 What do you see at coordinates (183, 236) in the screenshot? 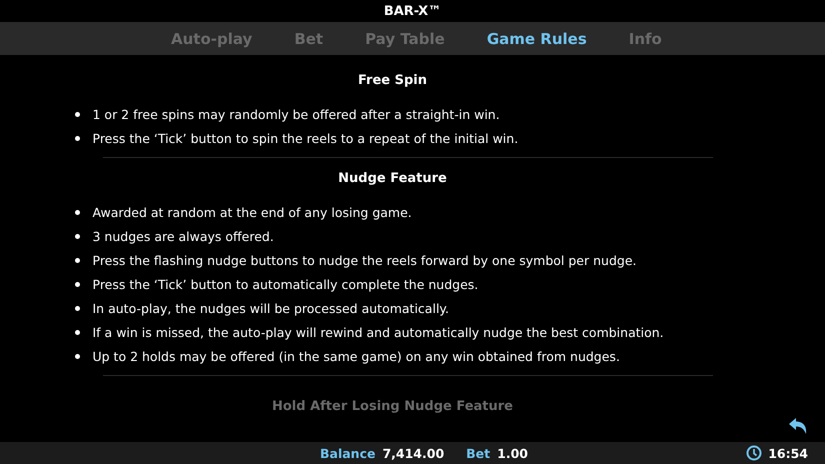
I see `rule-text: 3 nudges are always offered.` at bounding box center [183, 236].